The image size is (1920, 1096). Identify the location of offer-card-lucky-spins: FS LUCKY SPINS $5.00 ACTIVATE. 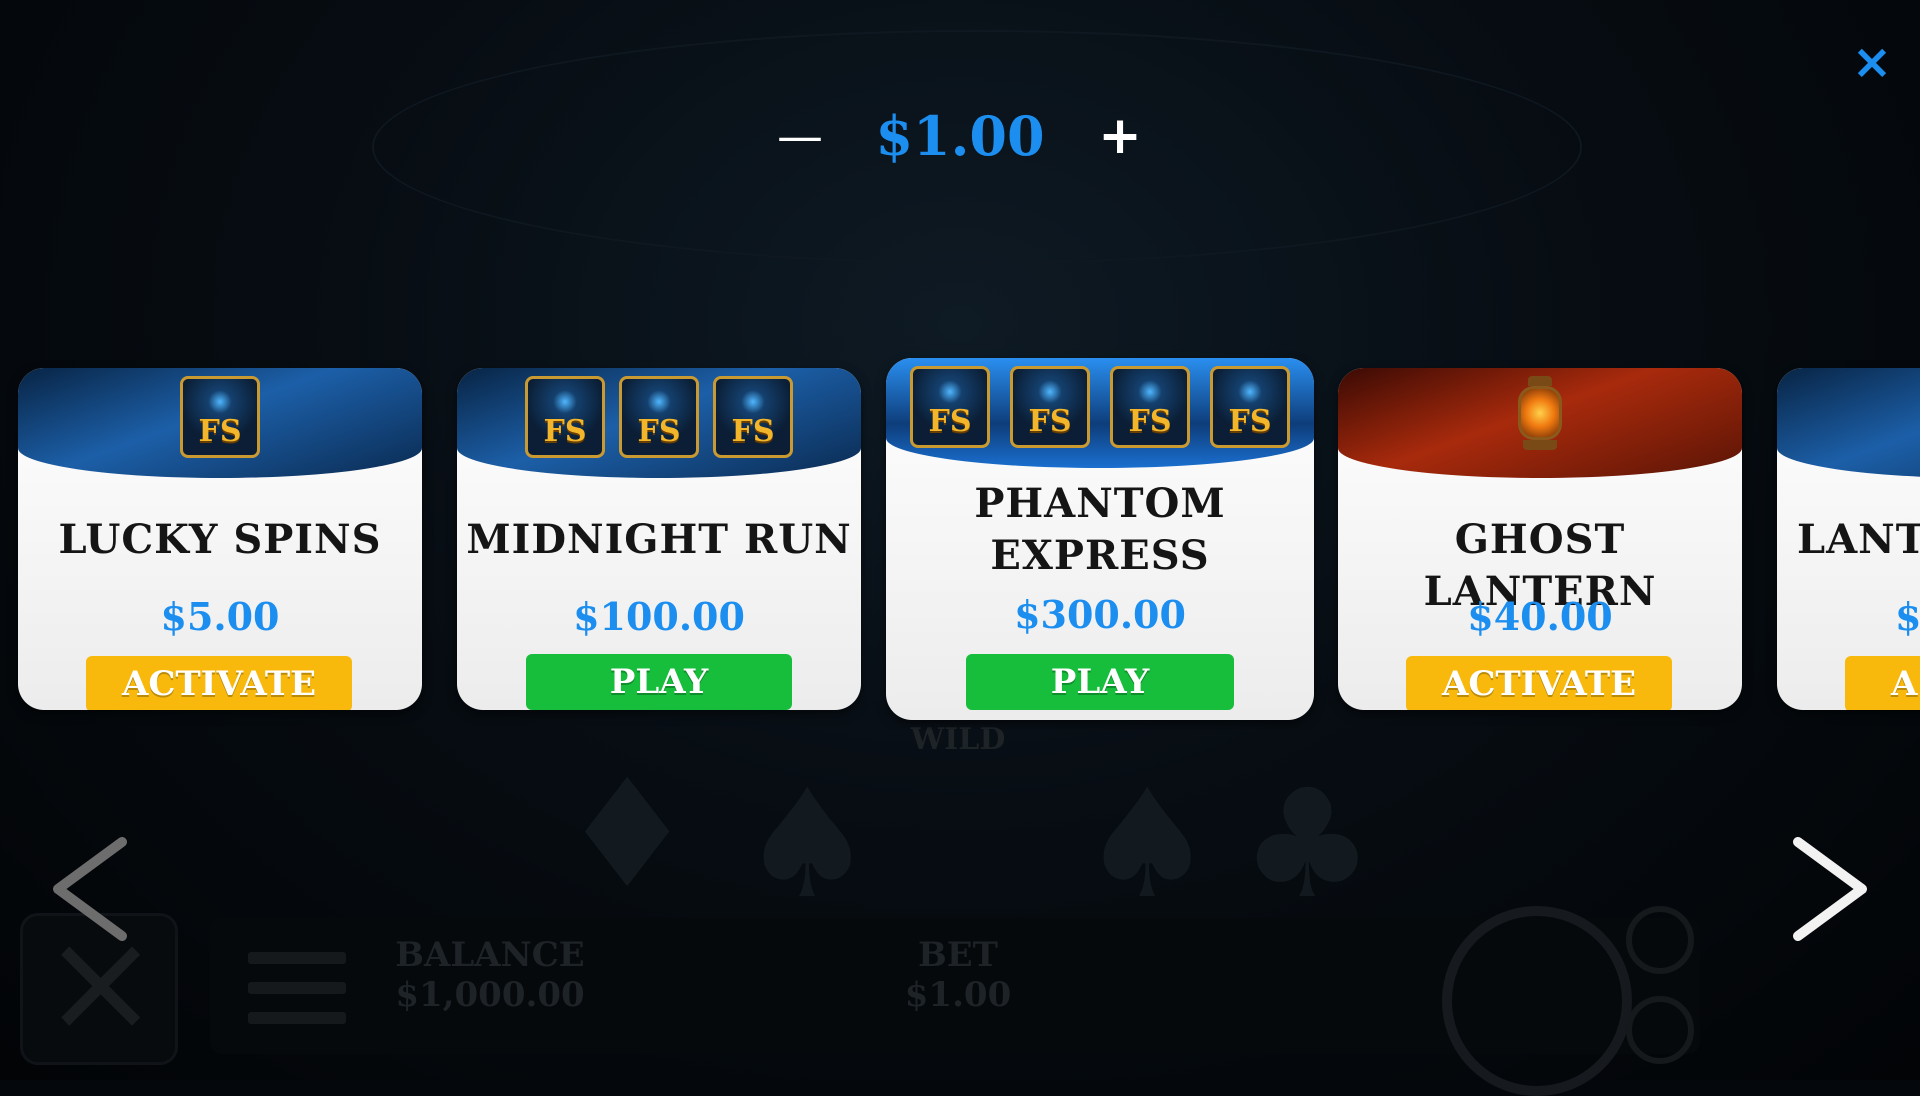
(220, 539).